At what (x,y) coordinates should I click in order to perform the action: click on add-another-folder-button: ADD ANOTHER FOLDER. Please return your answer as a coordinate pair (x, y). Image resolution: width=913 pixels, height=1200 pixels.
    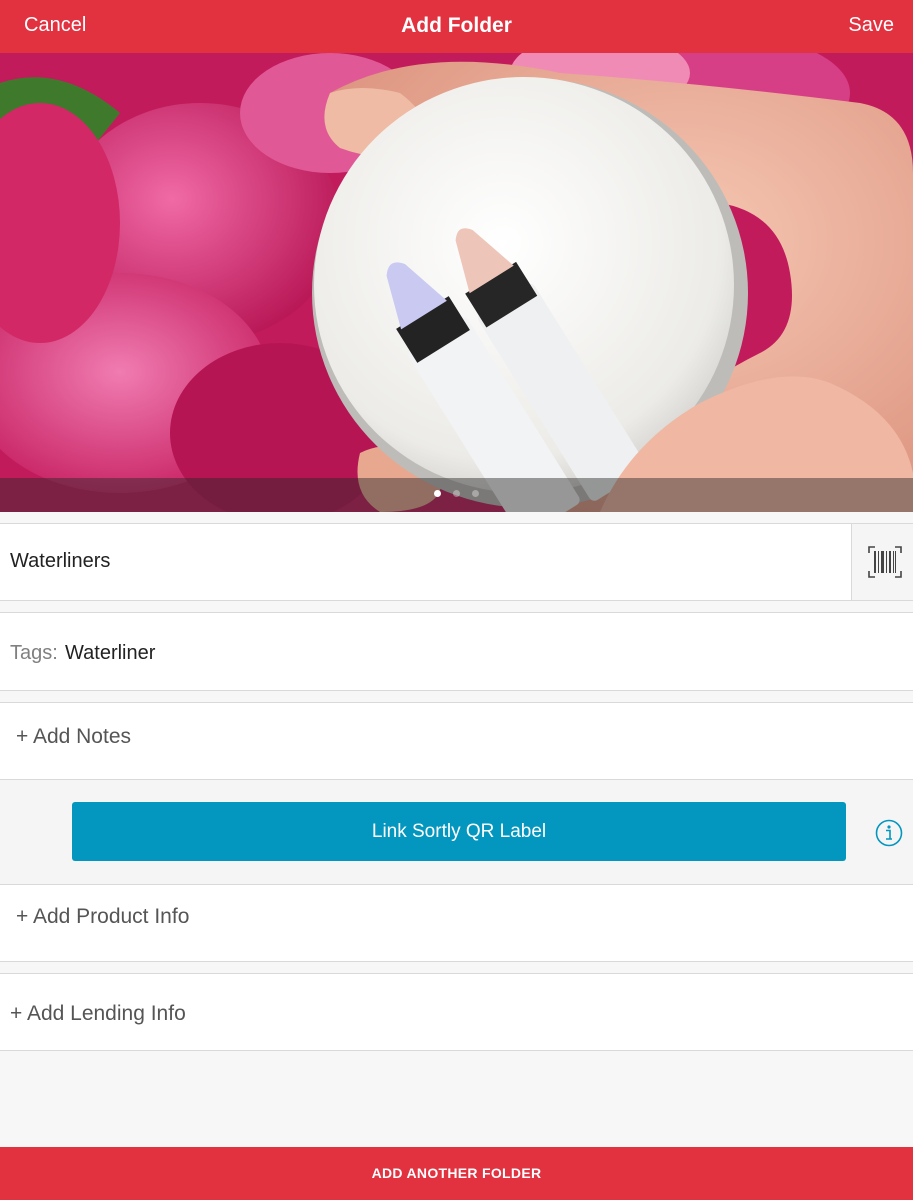
    Looking at the image, I should click on (456, 1173).